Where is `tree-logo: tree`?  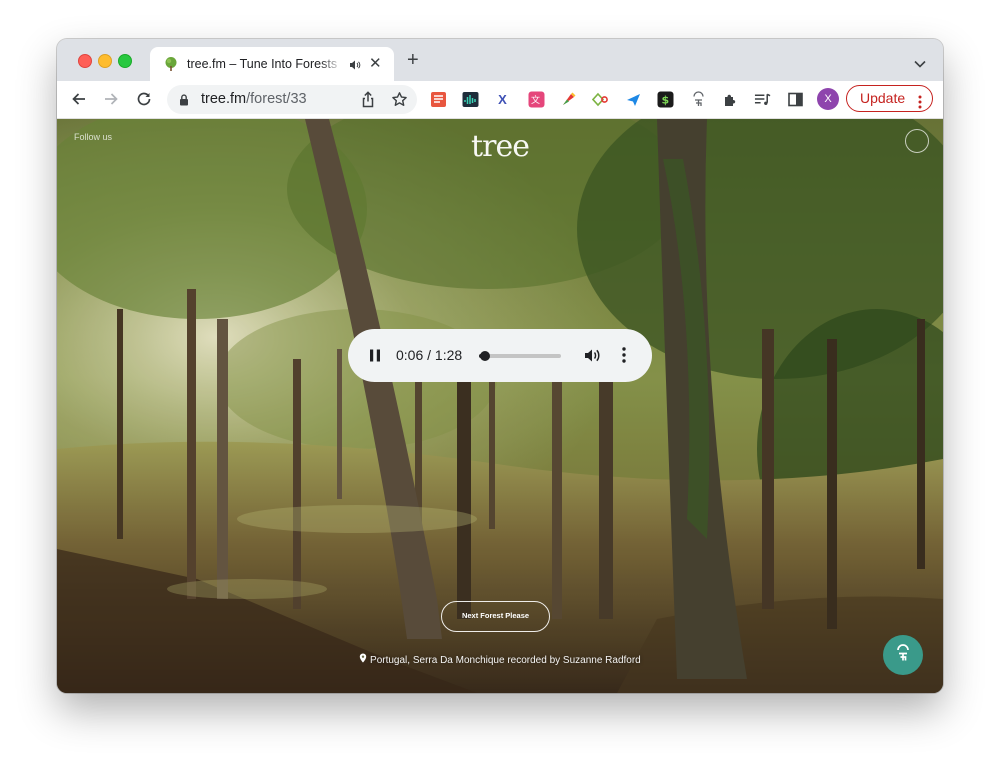
tree-logo: tree is located at coordinates (500, 146).